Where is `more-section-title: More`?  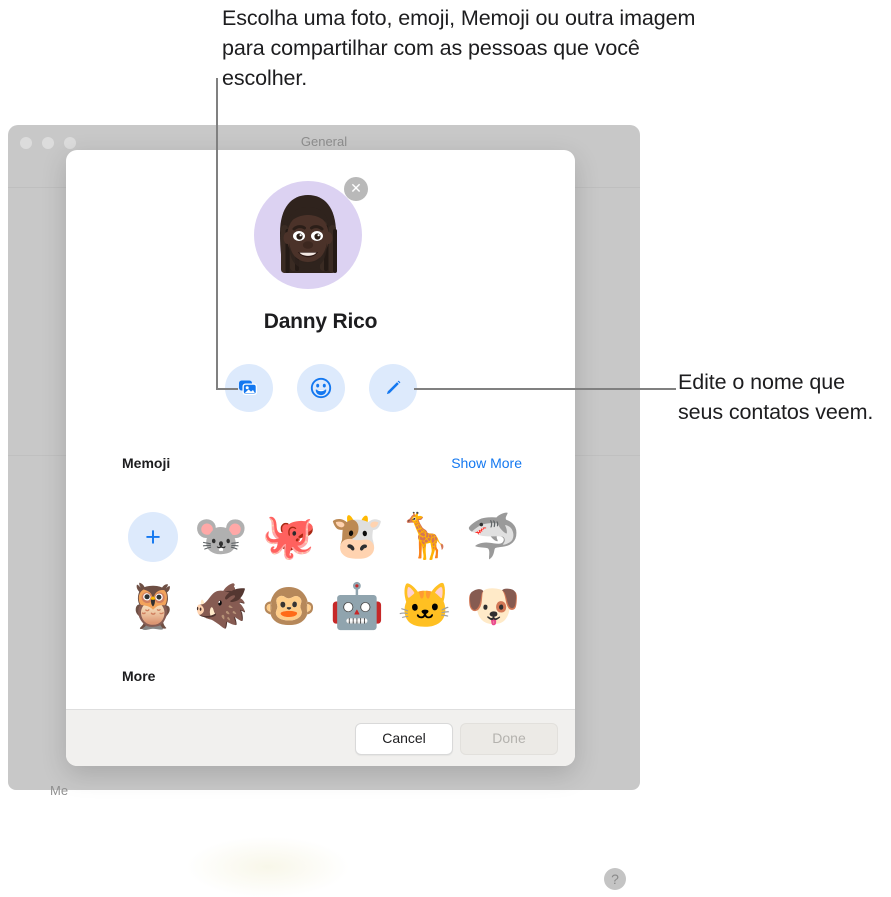 more-section-title: More is located at coordinates (139, 676).